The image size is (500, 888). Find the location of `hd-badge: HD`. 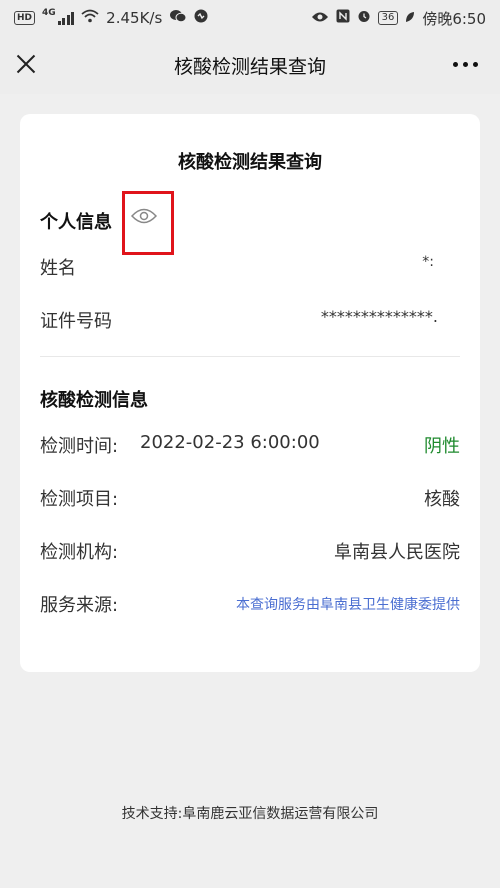

hd-badge: HD is located at coordinates (25, 18).